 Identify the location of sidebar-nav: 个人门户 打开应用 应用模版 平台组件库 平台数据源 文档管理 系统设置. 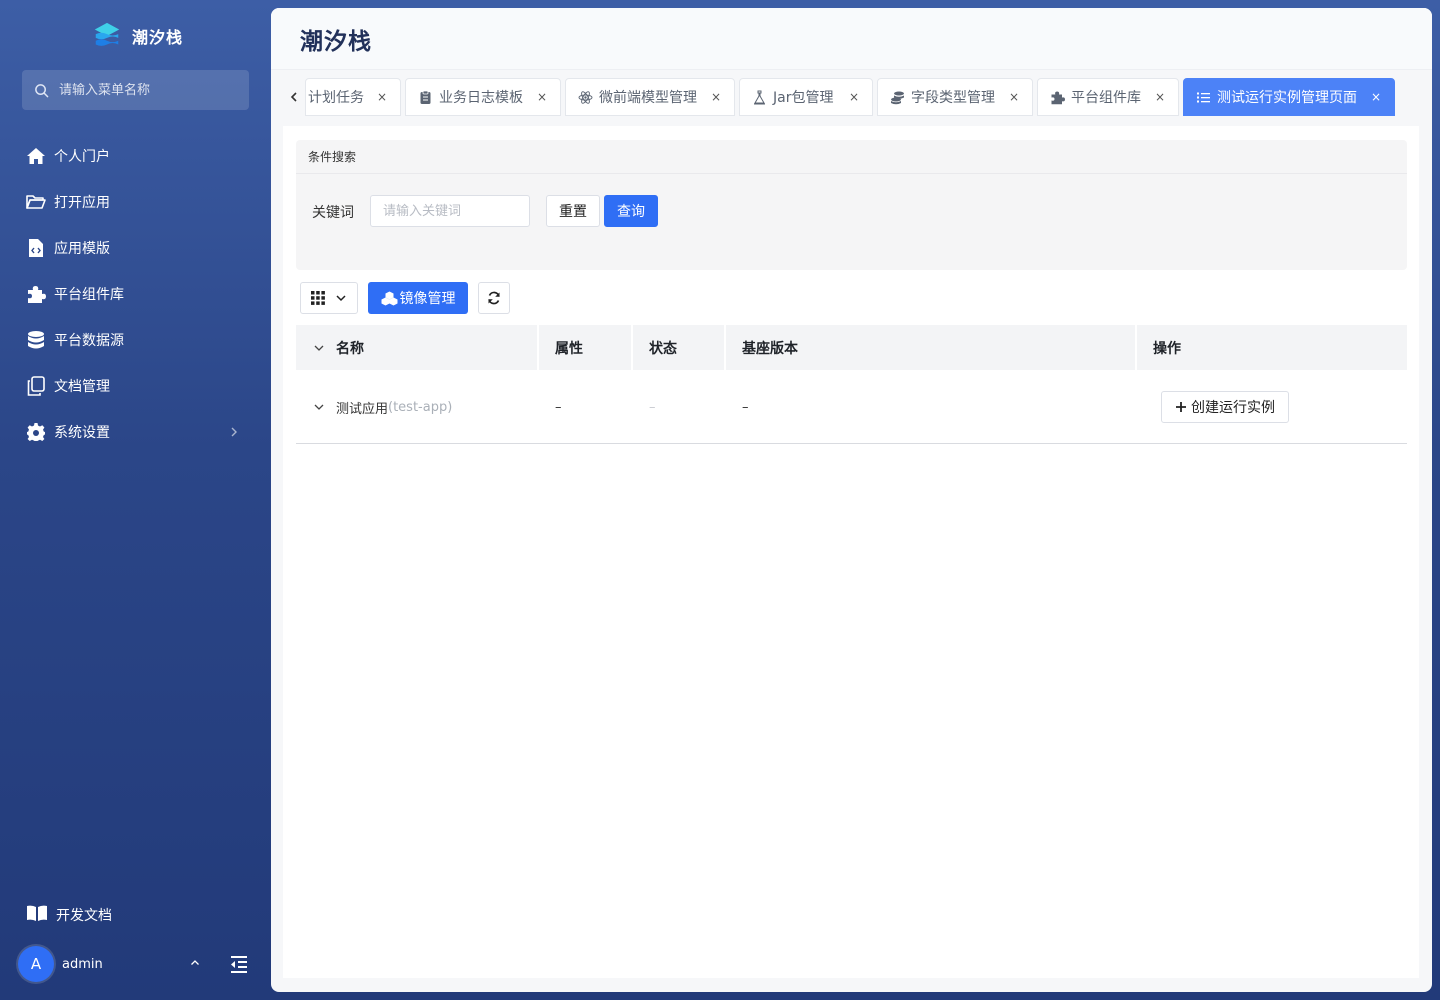
(135, 294).